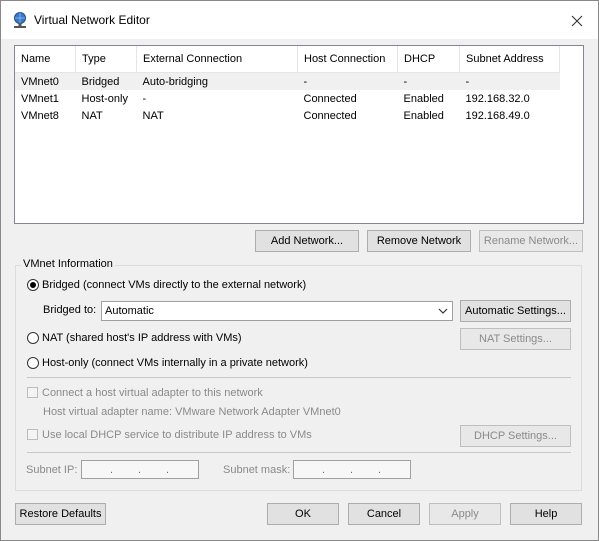  Describe the element at coordinates (32, 392) in the screenshot. I see `connect-adapter-checkbox` at that location.